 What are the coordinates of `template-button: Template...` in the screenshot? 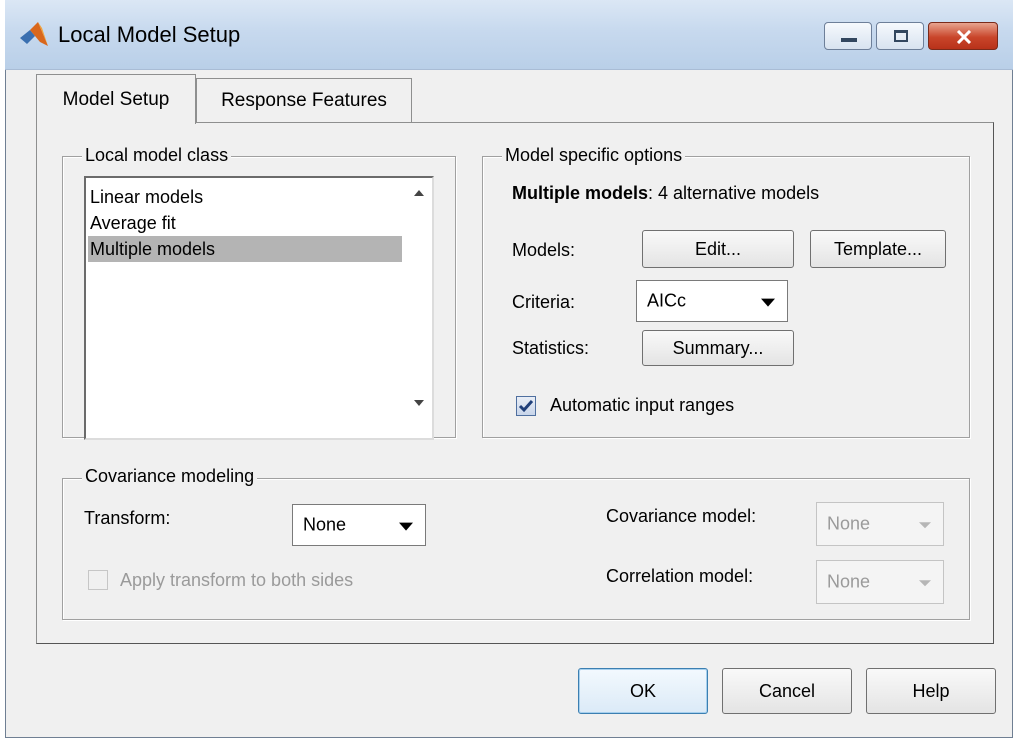 It's located at (878, 249).